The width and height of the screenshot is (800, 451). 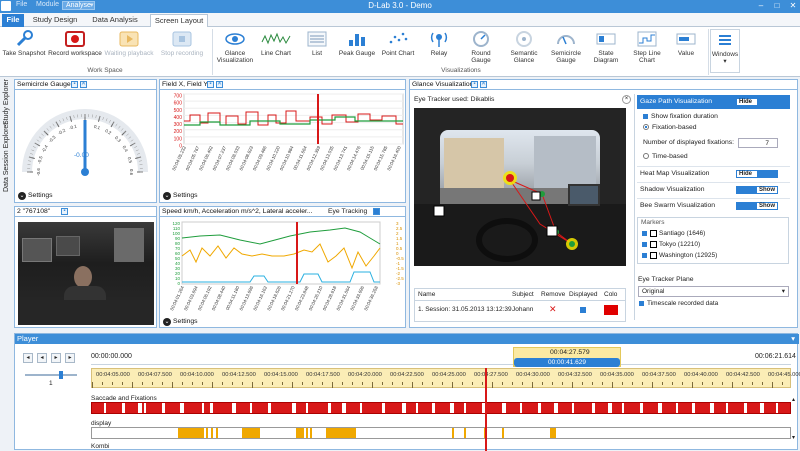 I want to click on visualizations-group-label: Visualizations, so click(x=461, y=70).